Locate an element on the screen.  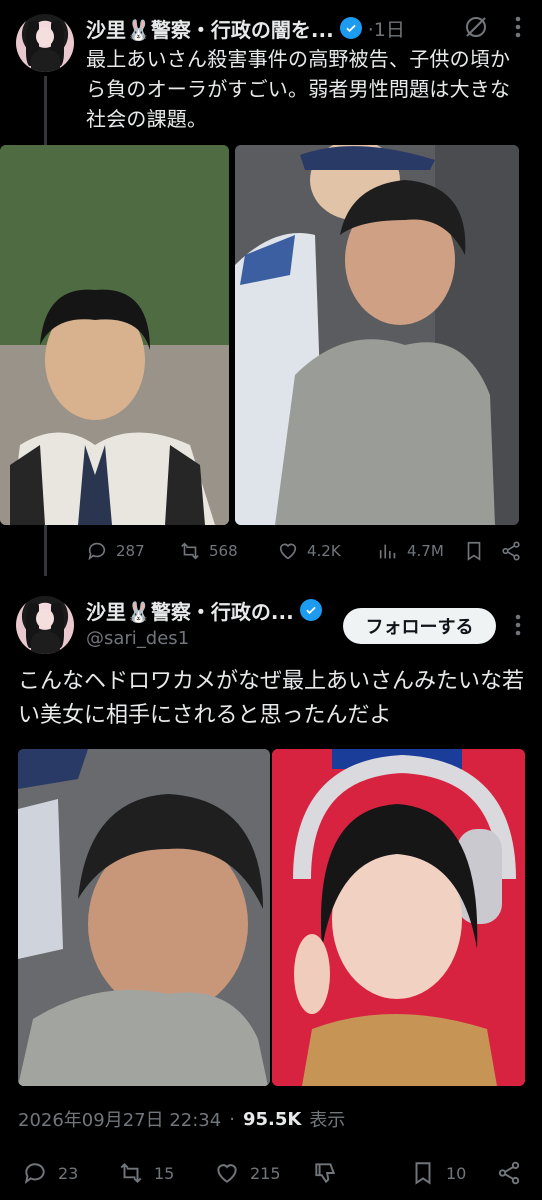
views-icon is located at coordinates (387, 551).